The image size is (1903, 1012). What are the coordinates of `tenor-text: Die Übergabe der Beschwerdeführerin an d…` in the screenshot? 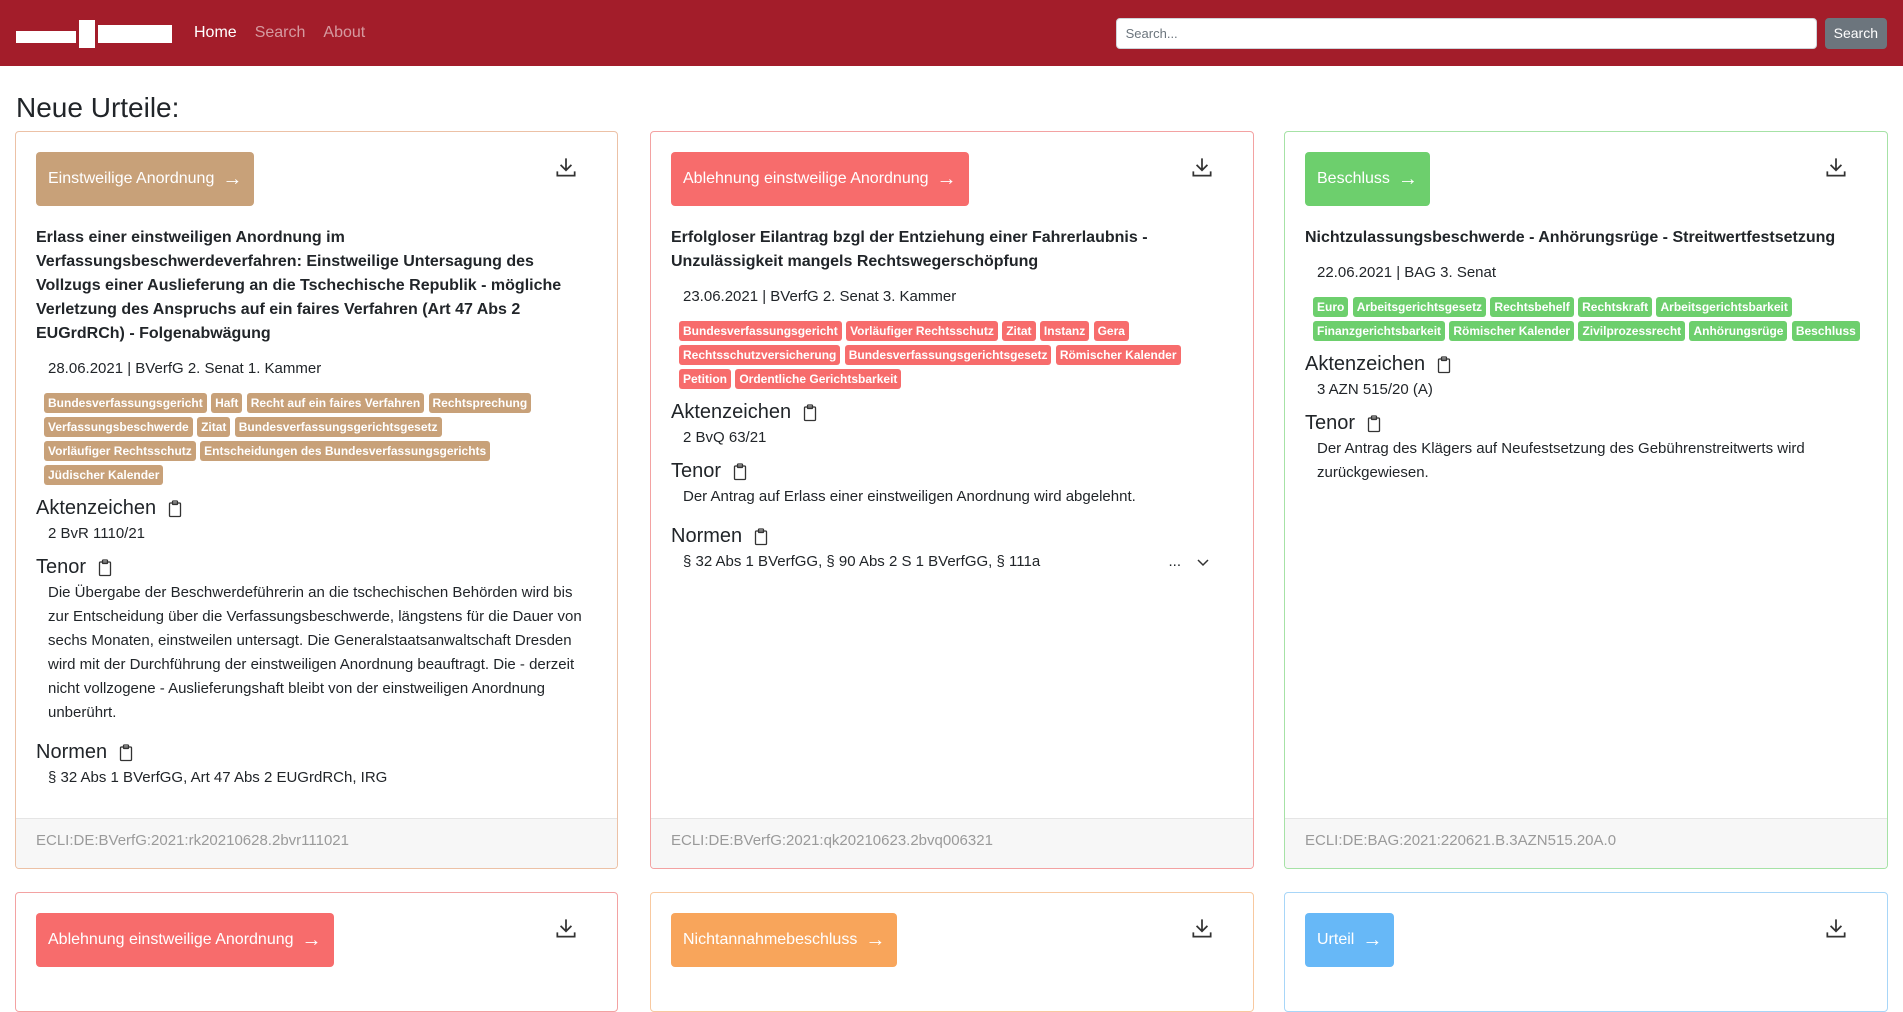 It's located at (315, 652).